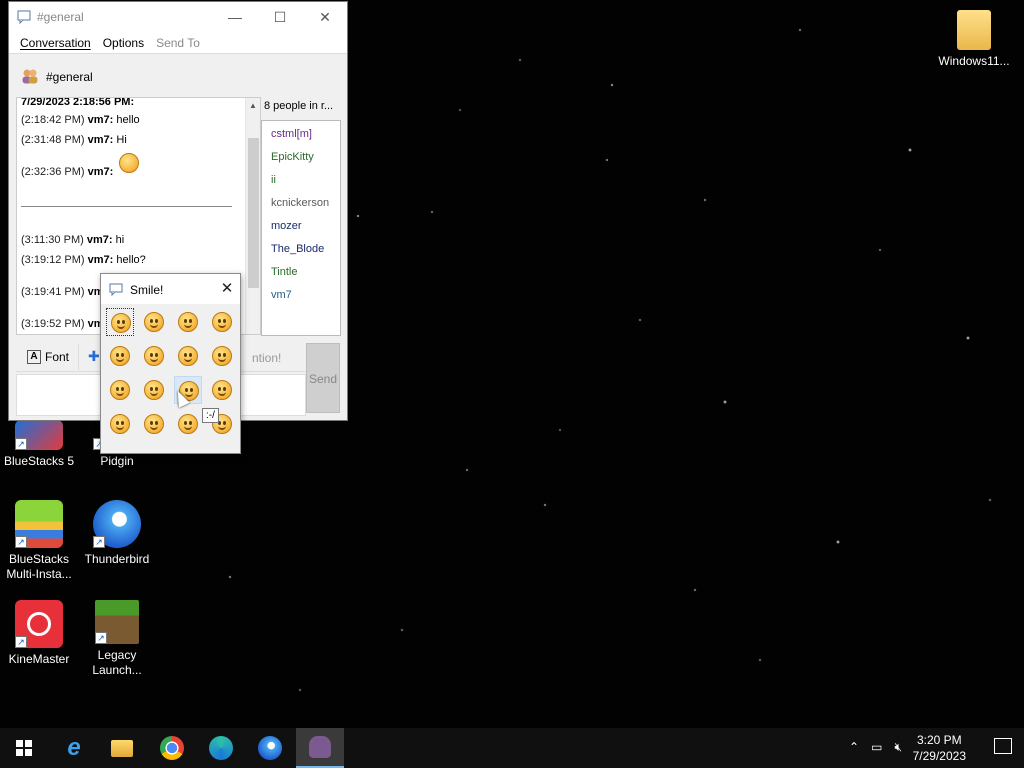 This screenshot has width=1024, height=768. I want to click on smiley-neutral-icon, so click(120, 390).